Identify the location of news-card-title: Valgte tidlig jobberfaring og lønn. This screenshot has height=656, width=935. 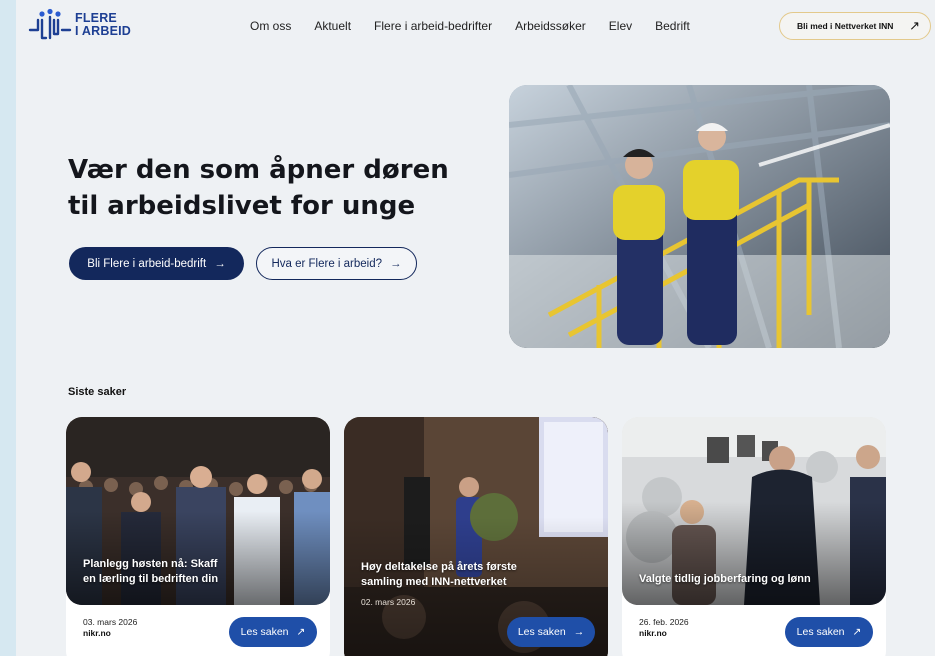
(759, 579).